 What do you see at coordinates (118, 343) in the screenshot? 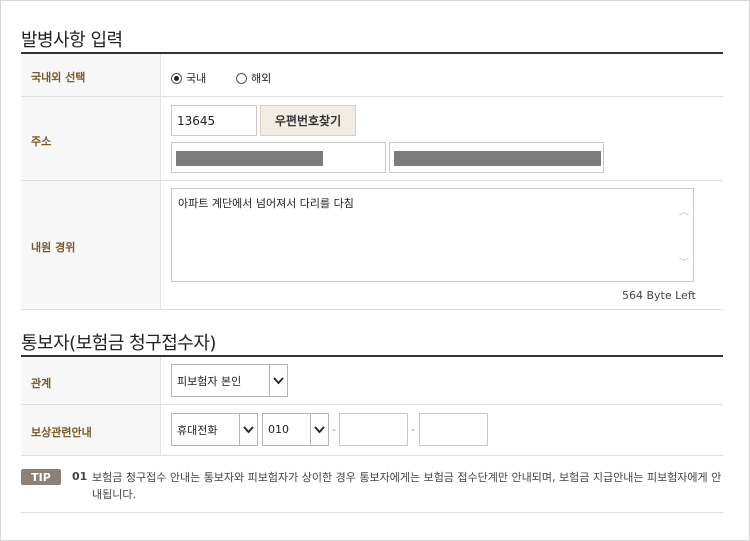
I see `section-title-notifier: 통보자(보험금 청구접수자)` at bounding box center [118, 343].